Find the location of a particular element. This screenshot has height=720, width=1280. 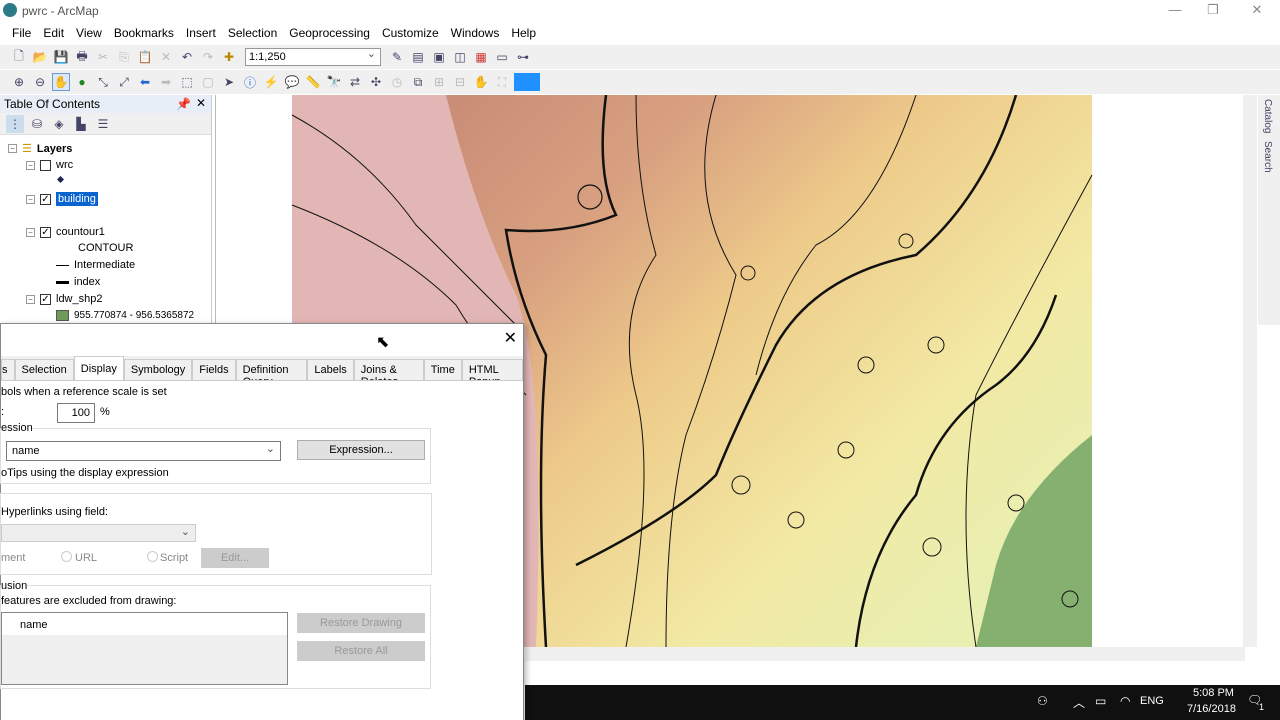

clock-time: 5:08 PM is located at coordinates (1213, 693).